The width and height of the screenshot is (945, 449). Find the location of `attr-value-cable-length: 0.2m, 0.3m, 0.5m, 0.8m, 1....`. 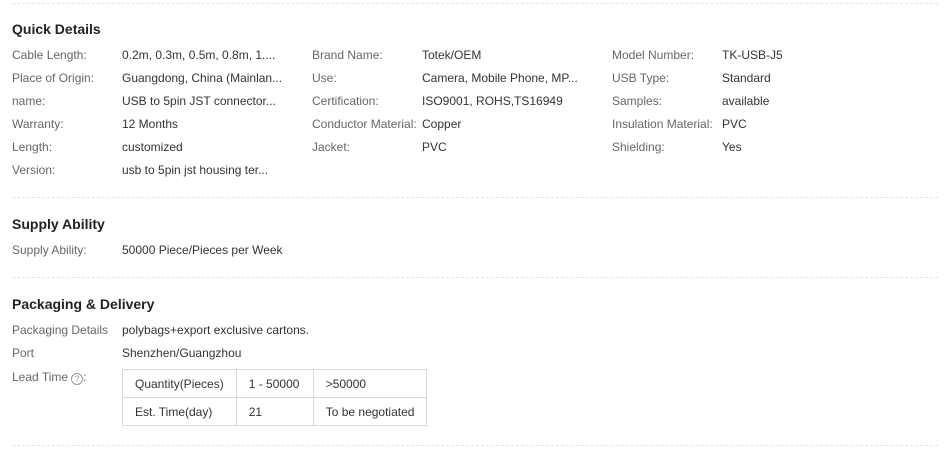

attr-value-cable-length: 0.2m, 0.3m, 0.5m, 0.8m, 1.... is located at coordinates (199, 55).